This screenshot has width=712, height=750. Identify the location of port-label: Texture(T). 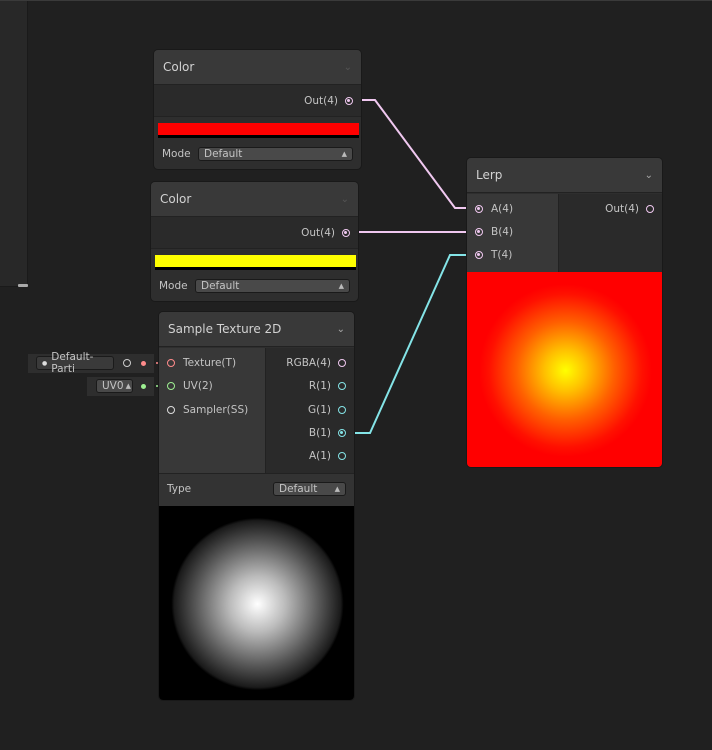
(210, 363).